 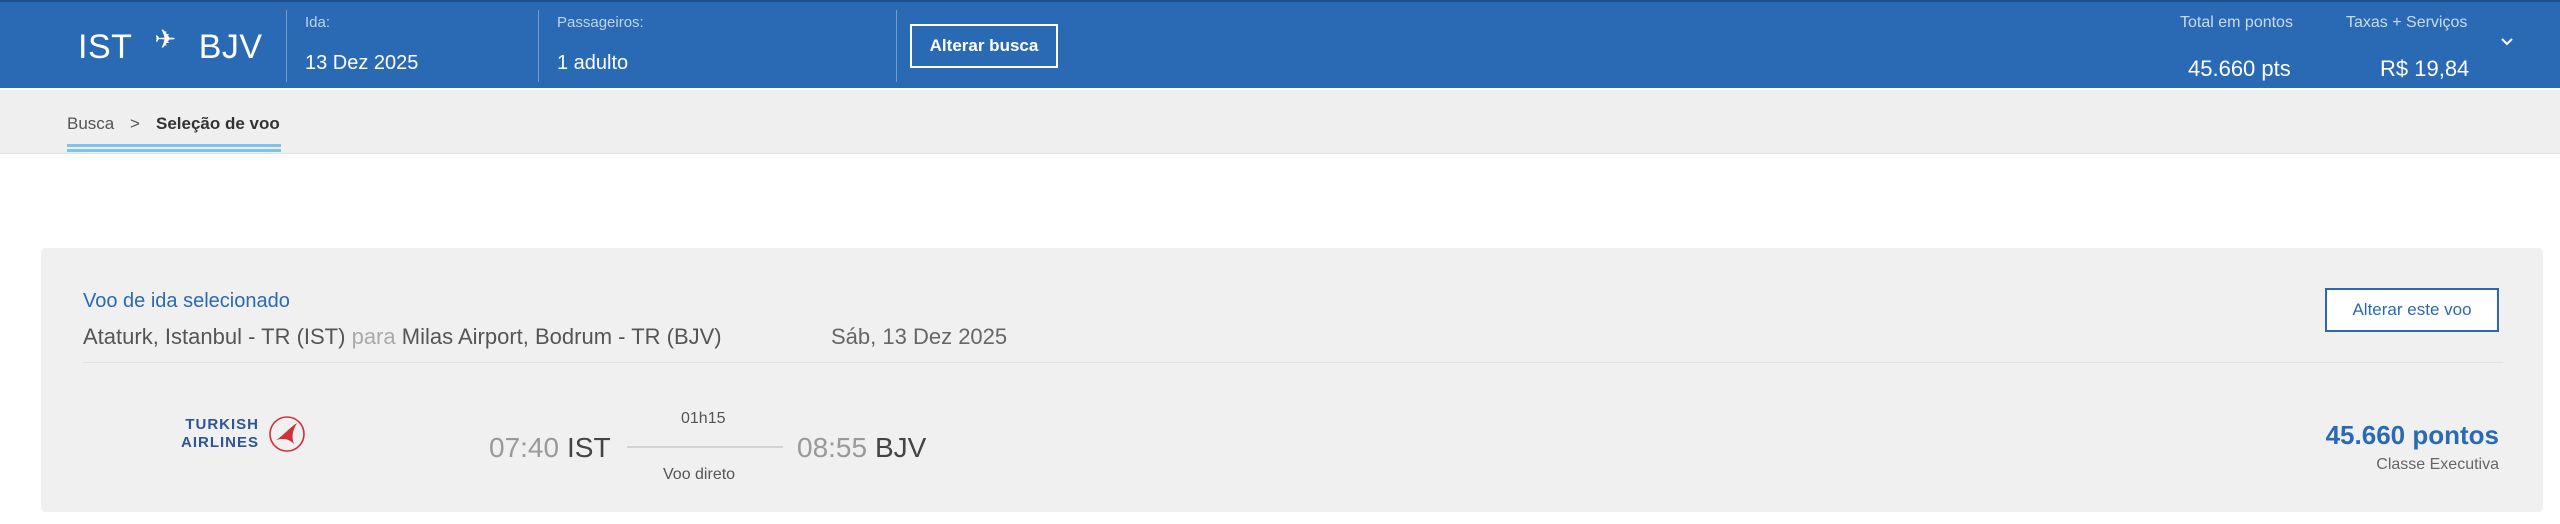 What do you see at coordinates (2412, 435) in the screenshot?
I see `flight-points-price: 45.660 pontos` at bounding box center [2412, 435].